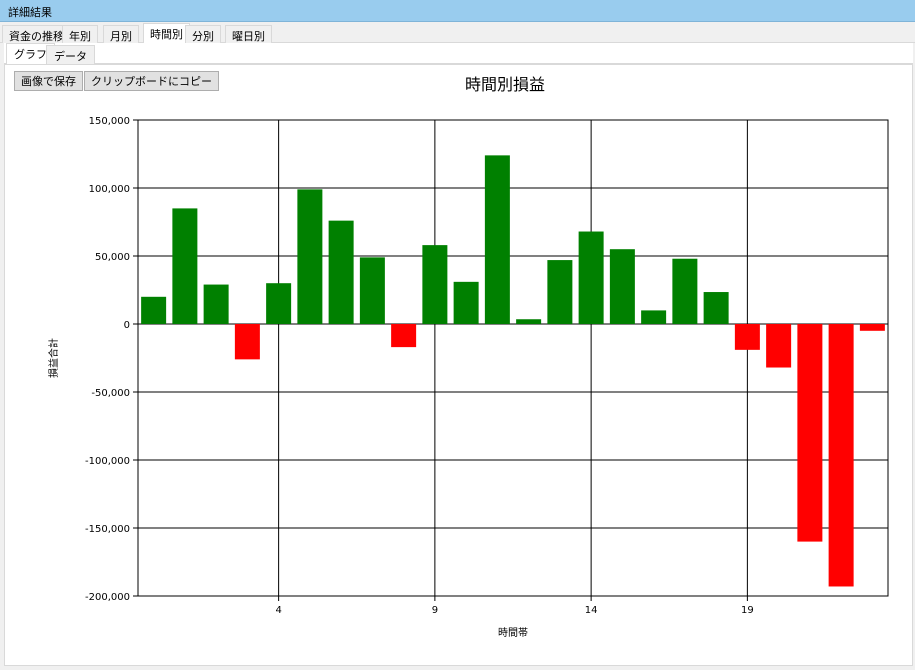  Describe the element at coordinates (457, 11) in the screenshot. I see `window-titlebar: 詳細結果` at that location.